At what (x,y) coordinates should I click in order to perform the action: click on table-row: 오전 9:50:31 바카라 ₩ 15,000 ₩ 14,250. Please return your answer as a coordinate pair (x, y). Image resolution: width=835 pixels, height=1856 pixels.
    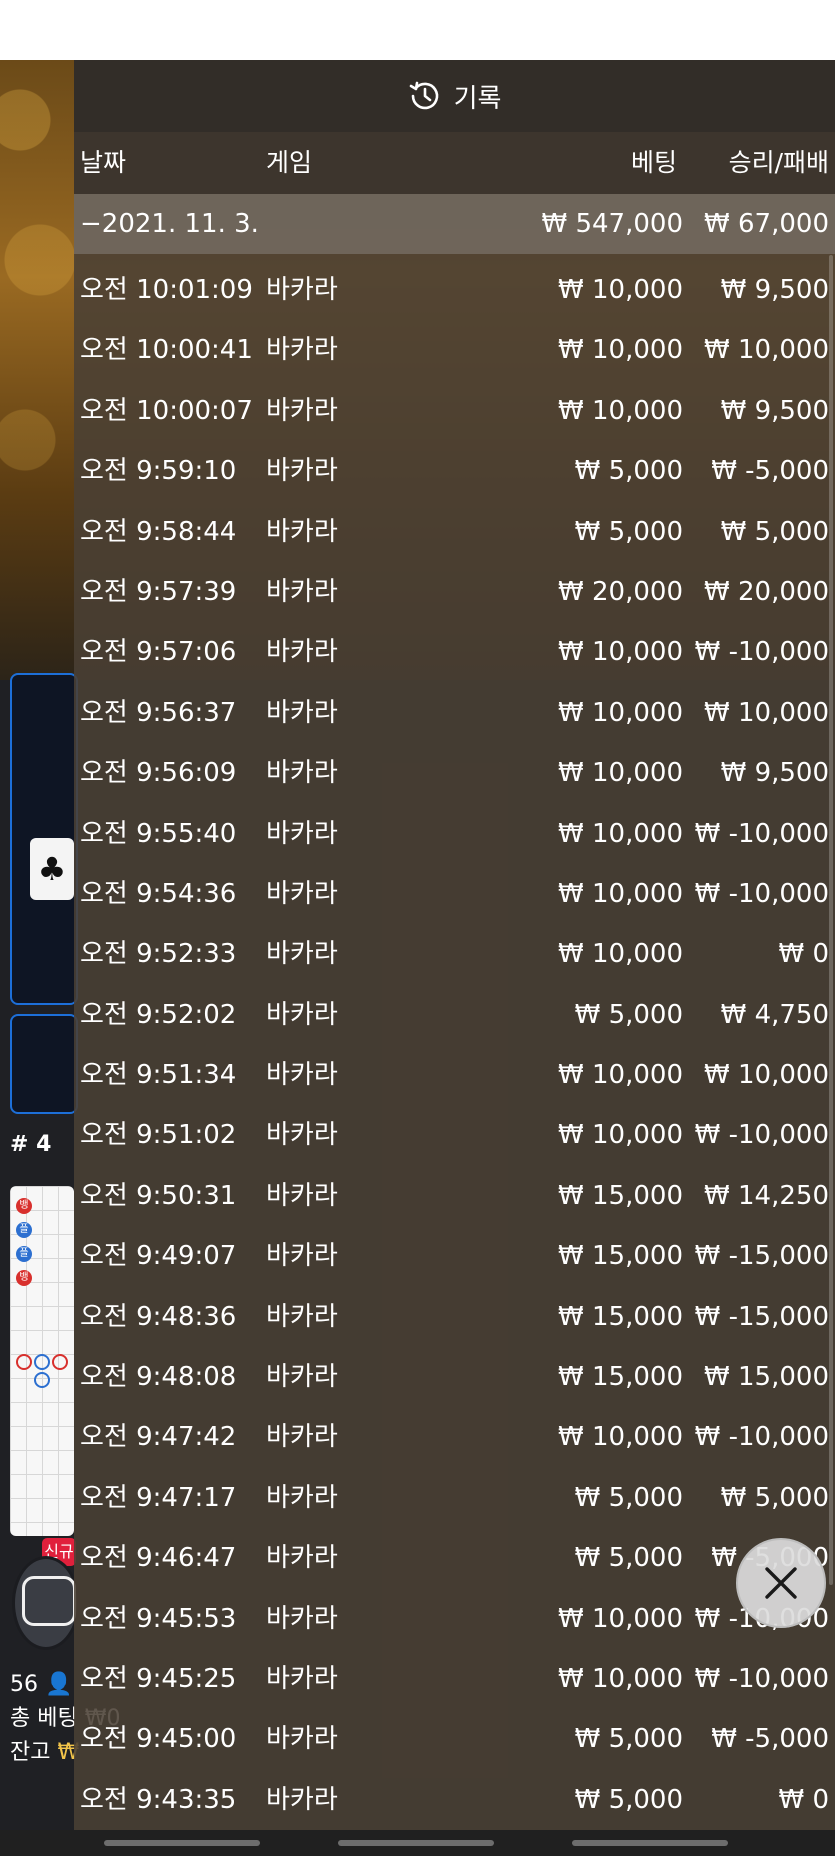
    Looking at the image, I should click on (454, 1196).